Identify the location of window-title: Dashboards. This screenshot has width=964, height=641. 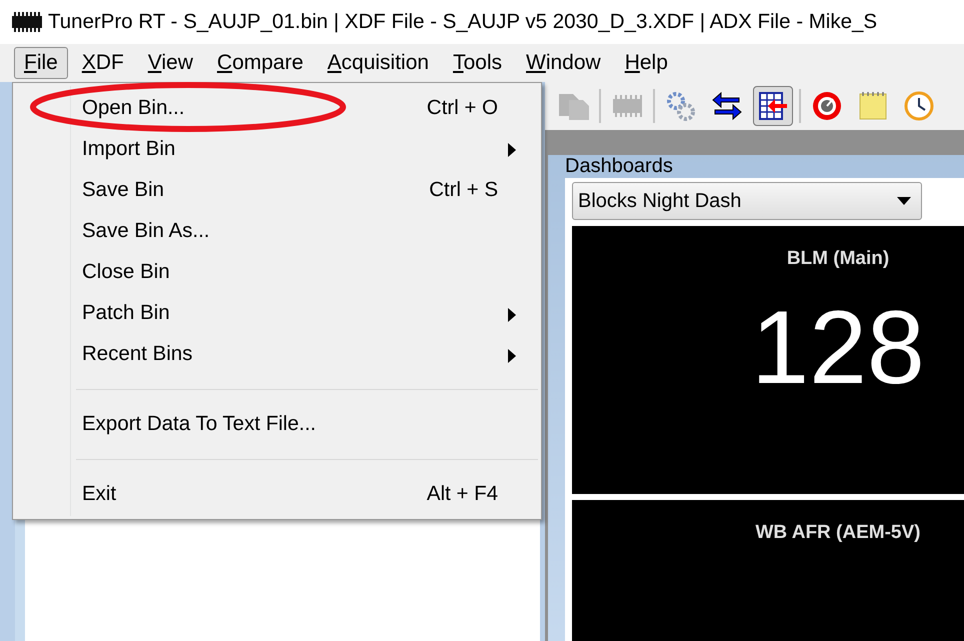
(619, 166).